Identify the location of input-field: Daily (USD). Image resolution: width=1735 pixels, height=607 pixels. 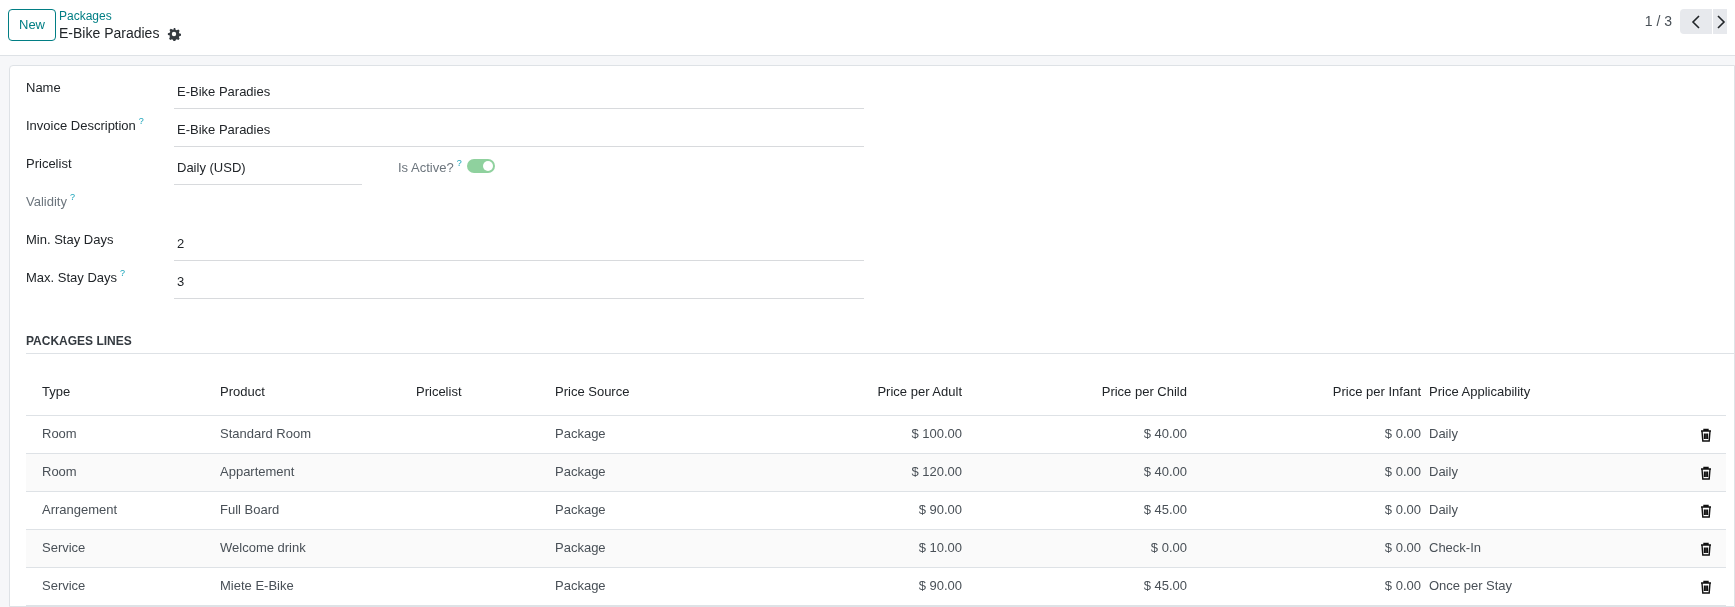
(268, 169).